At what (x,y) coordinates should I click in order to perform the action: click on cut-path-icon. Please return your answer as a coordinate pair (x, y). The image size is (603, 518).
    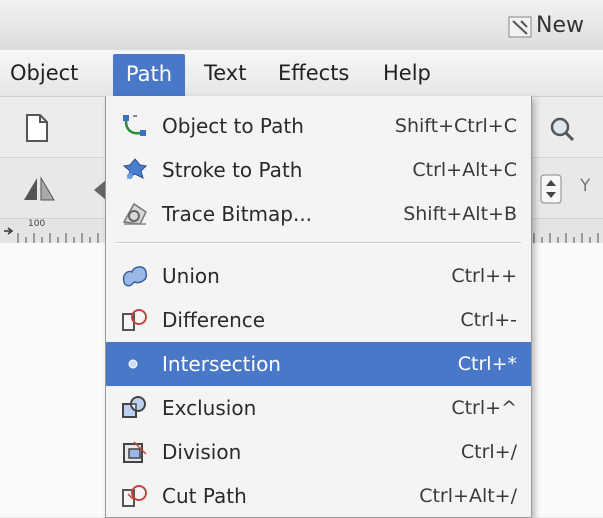
    Looking at the image, I should click on (135, 496).